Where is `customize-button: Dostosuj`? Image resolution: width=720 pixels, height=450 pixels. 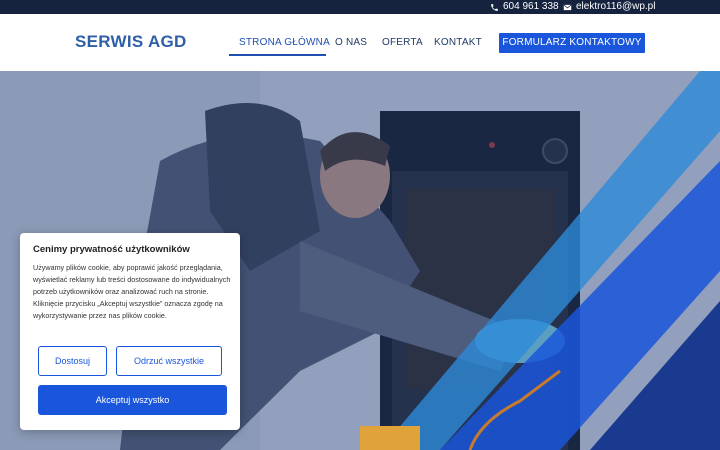 customize-button: Dostosuj is located at coordinates (72, 361).